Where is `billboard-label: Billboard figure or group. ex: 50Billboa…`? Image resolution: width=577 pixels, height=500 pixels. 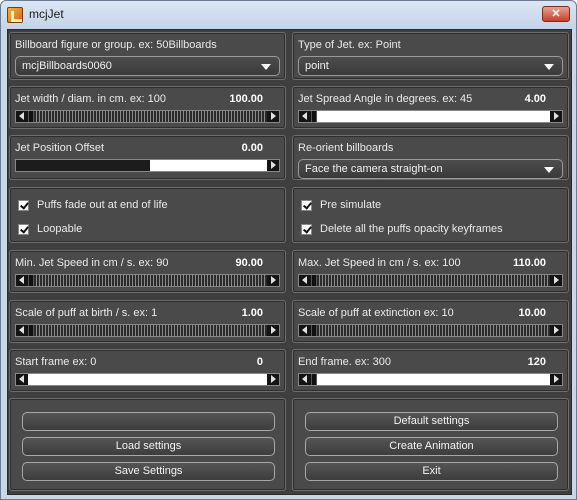 billboard-label: Billboard figure or group. ex: 50Billboa… is located at coordinates (116, 45).